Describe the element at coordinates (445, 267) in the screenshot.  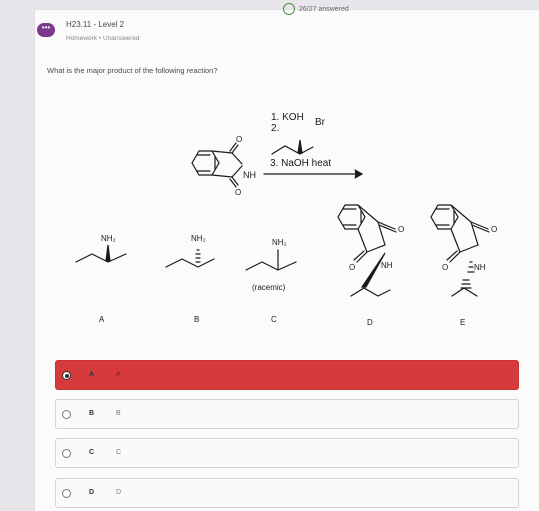
I see `structure-e-o2: O` at that location.